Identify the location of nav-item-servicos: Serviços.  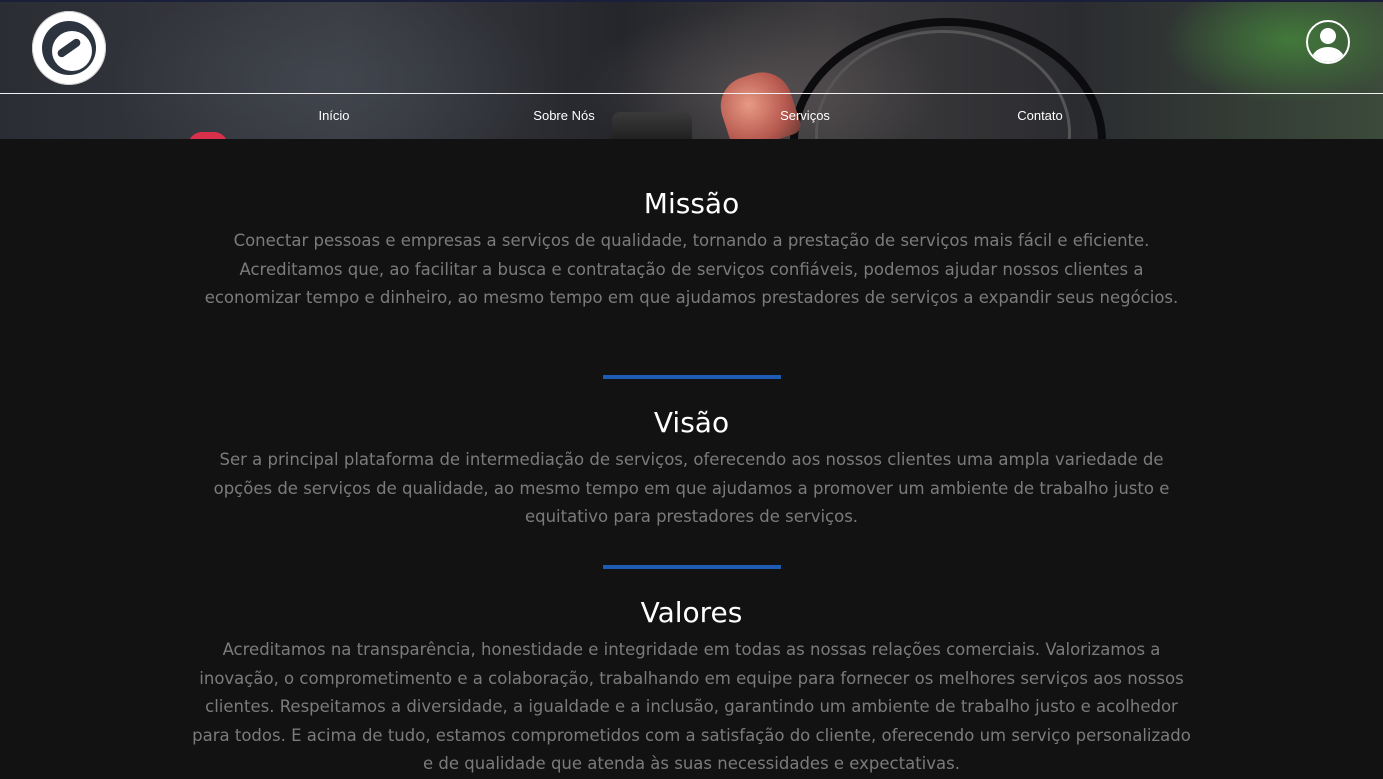
(805, 115).